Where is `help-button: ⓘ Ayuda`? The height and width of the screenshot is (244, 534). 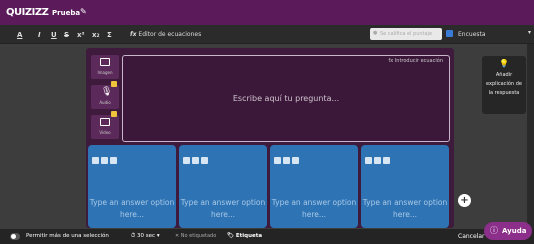 help-button: ⓘ Ayuda is located at coordinates (508, 231).